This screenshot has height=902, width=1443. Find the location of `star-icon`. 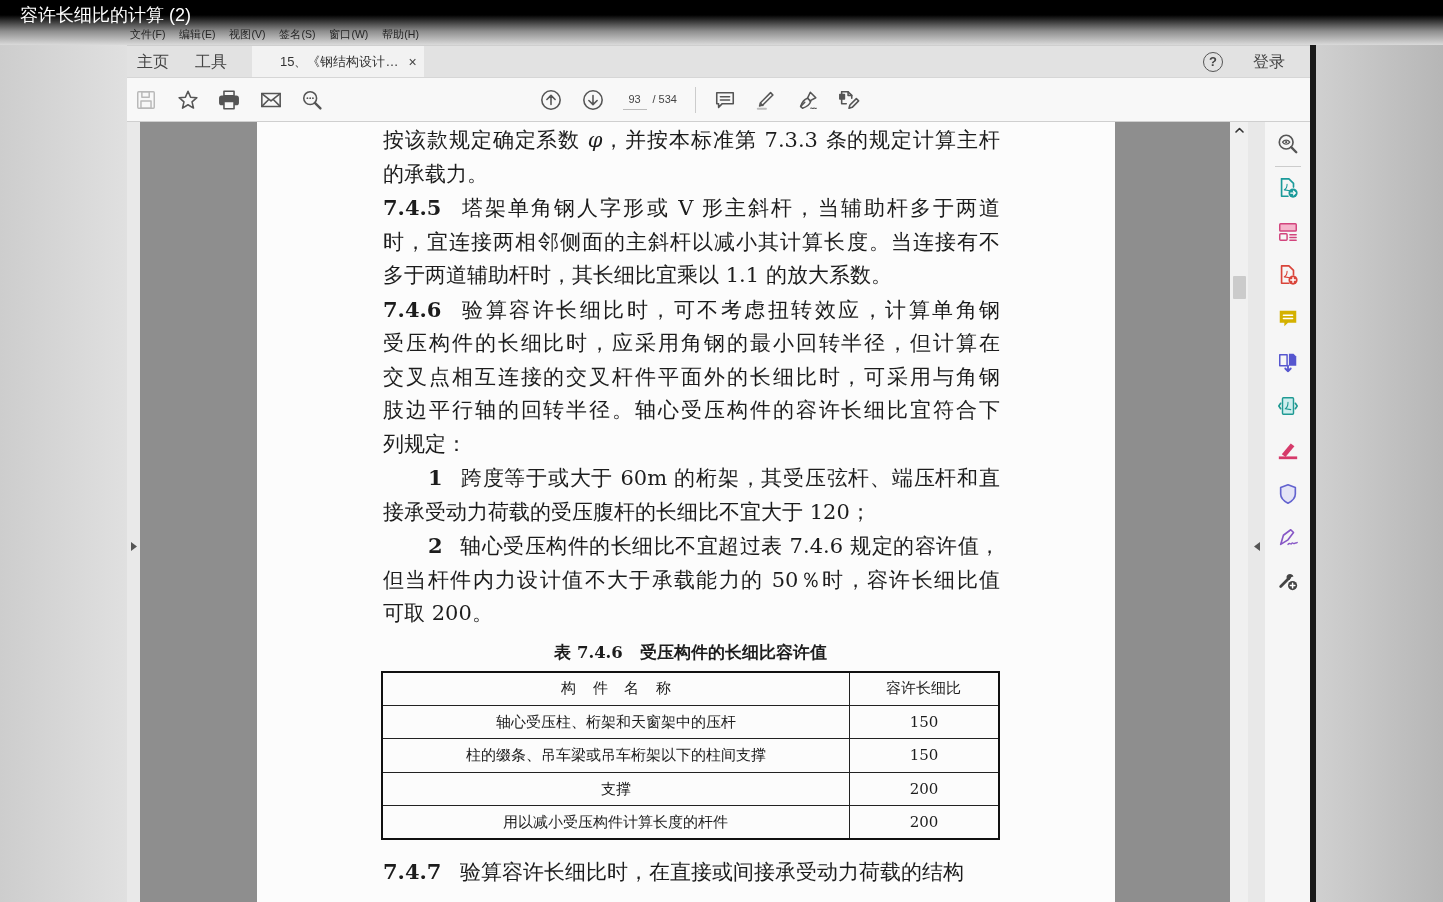

star-icon is located at coordinates (187, 99).